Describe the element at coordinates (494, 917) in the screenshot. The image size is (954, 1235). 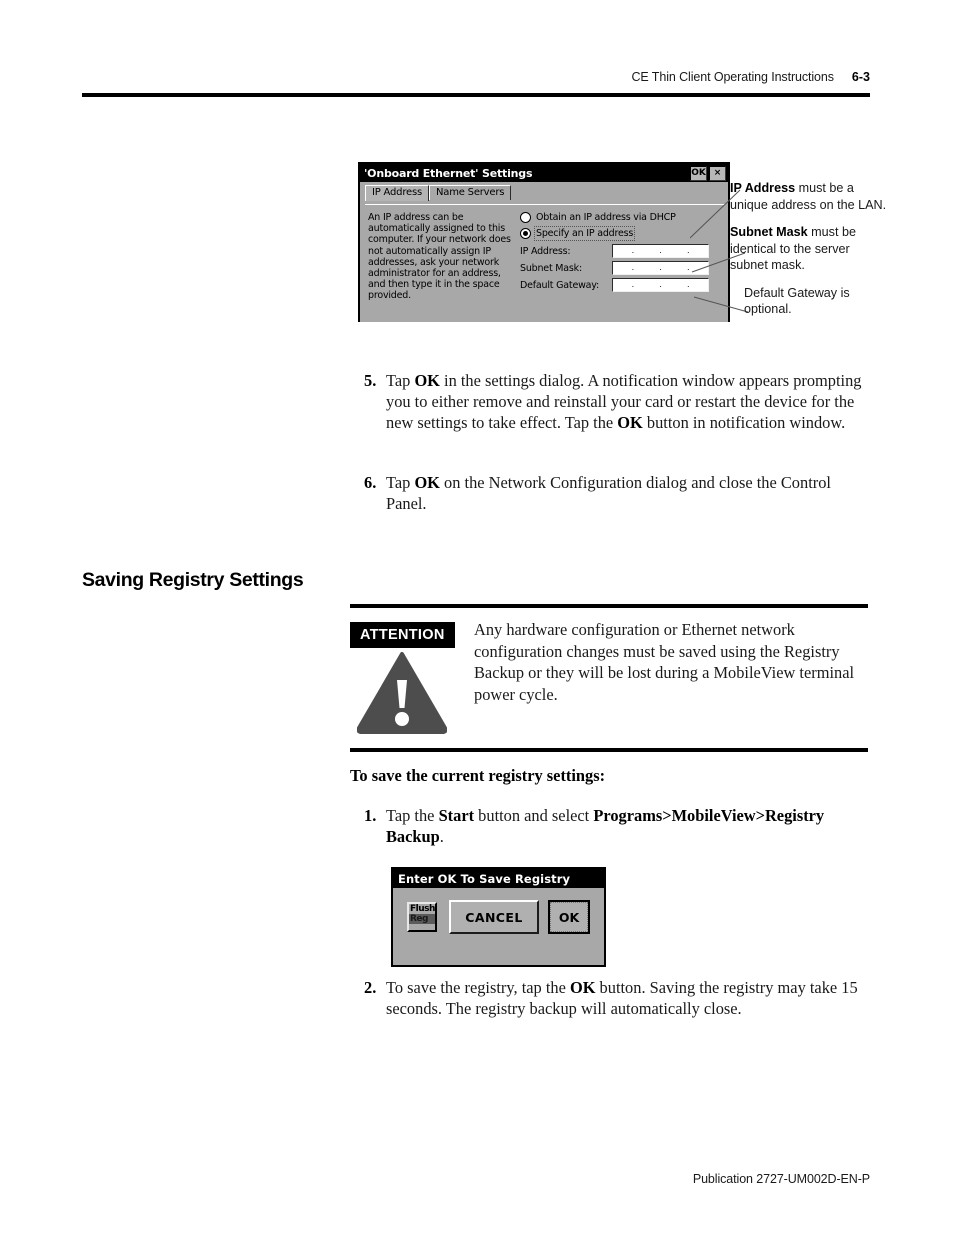
I see `cancel-button: CANCEL` at that location.